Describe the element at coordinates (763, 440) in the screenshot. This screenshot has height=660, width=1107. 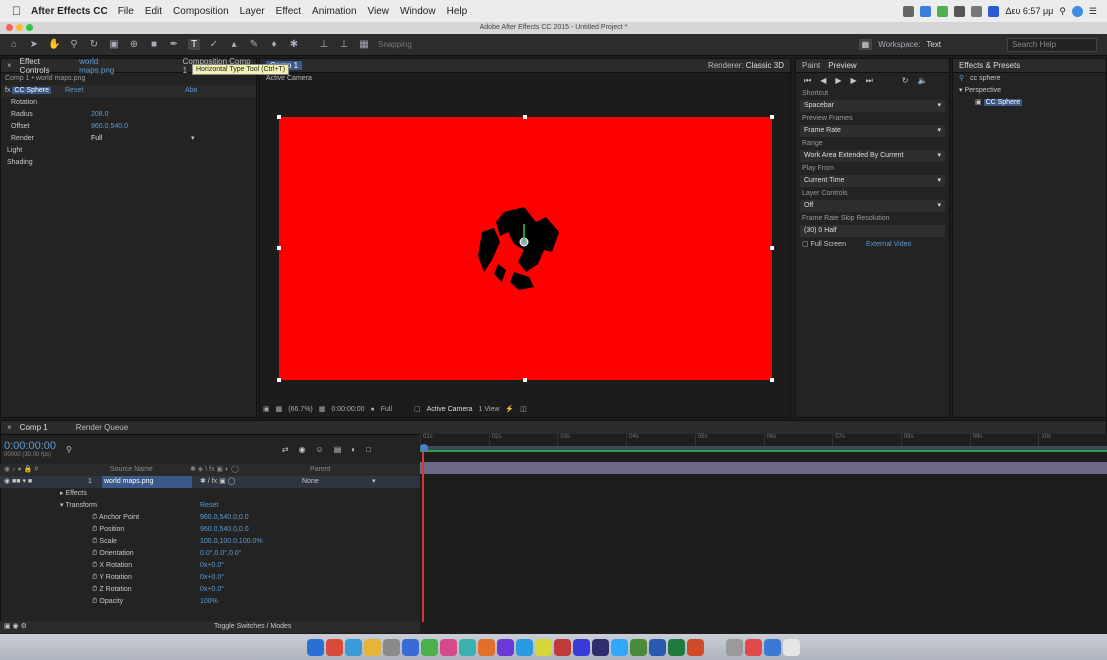
I see `time-ruler: 01s 02s 03s 04s 05s 06s 07s 08s 09s 10s` at that location.